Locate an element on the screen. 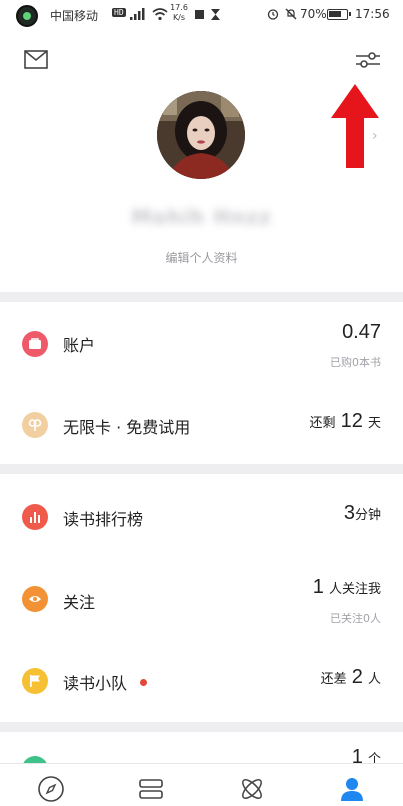  chevron-right-icon: › is located at coordinates (375, 136).